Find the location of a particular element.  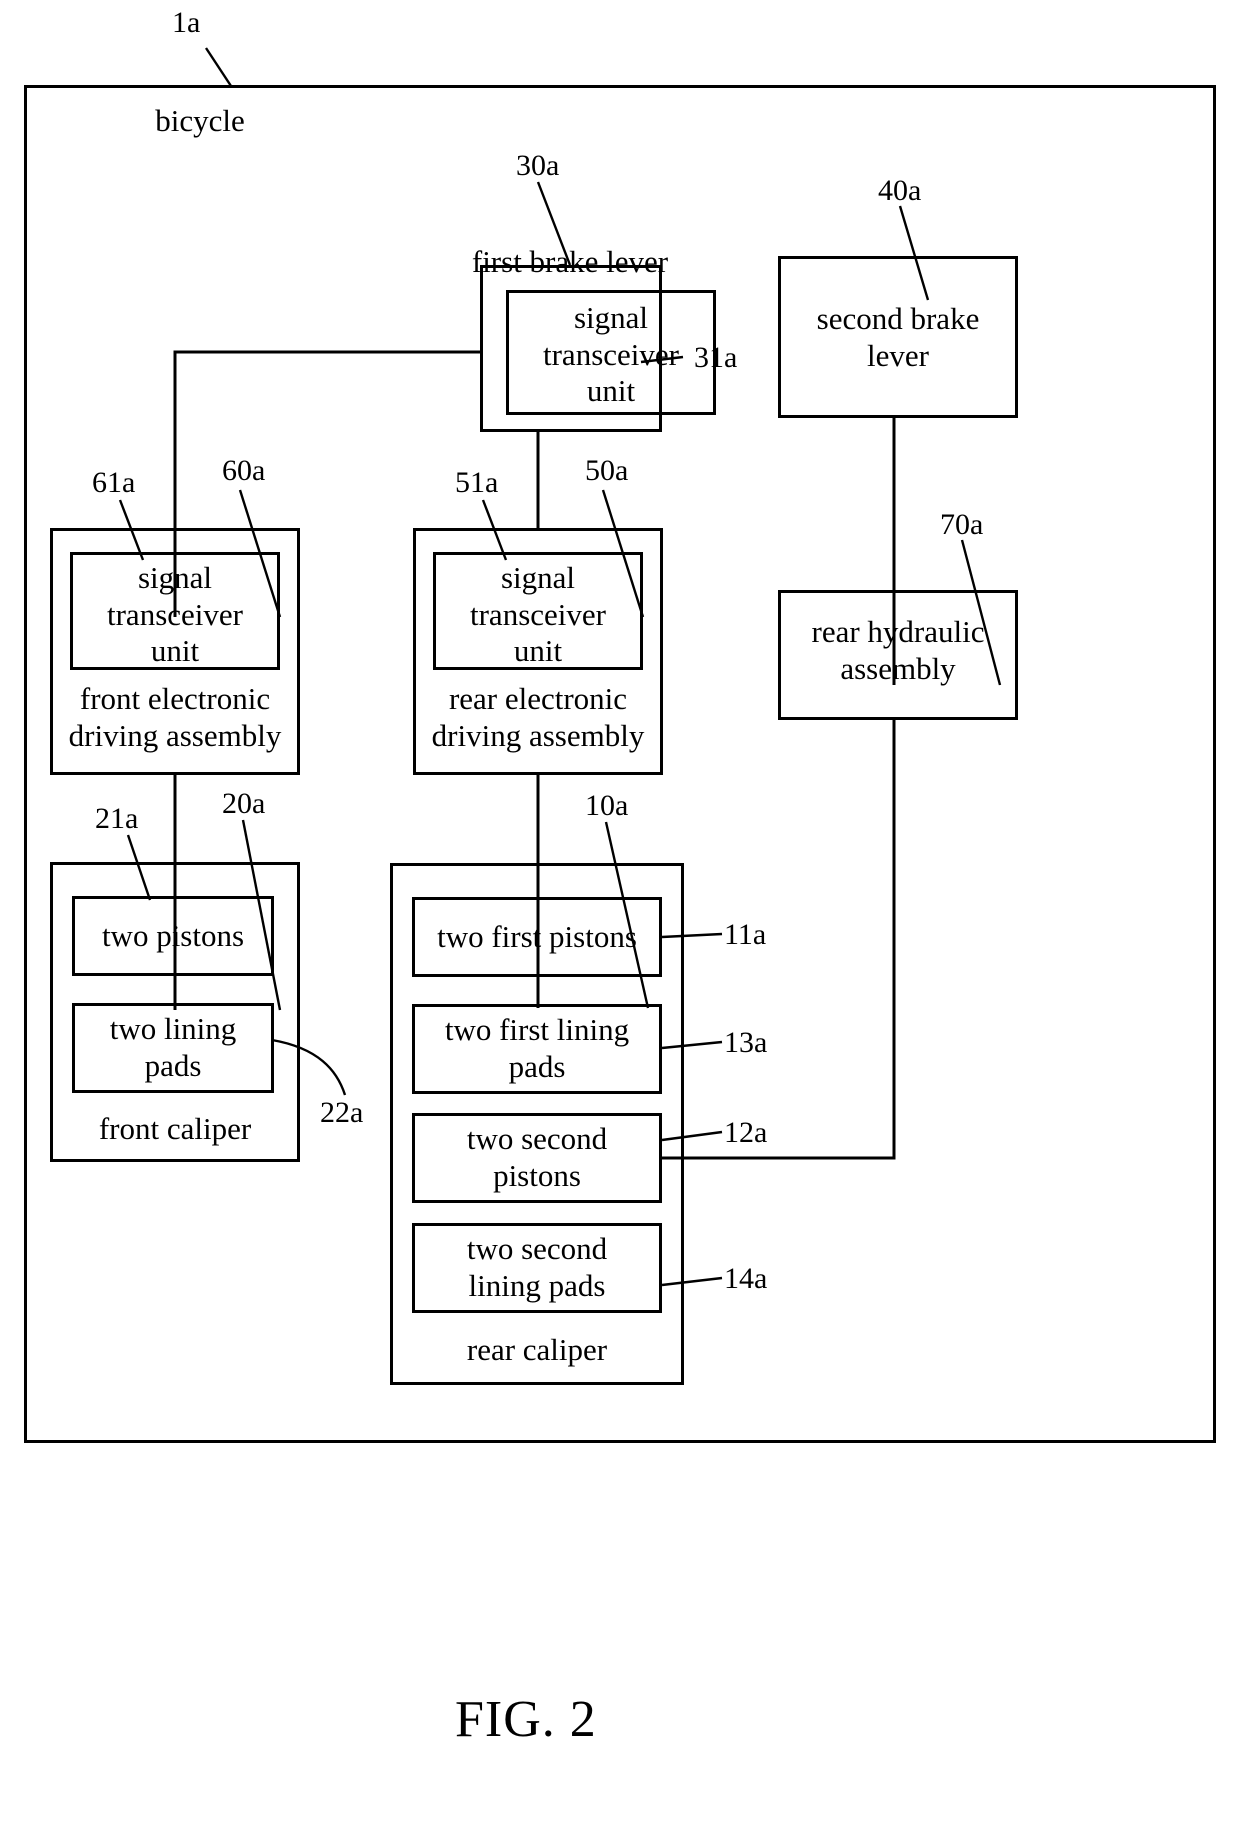

ref-12a: 12a is located at coordinates (746, 1132).